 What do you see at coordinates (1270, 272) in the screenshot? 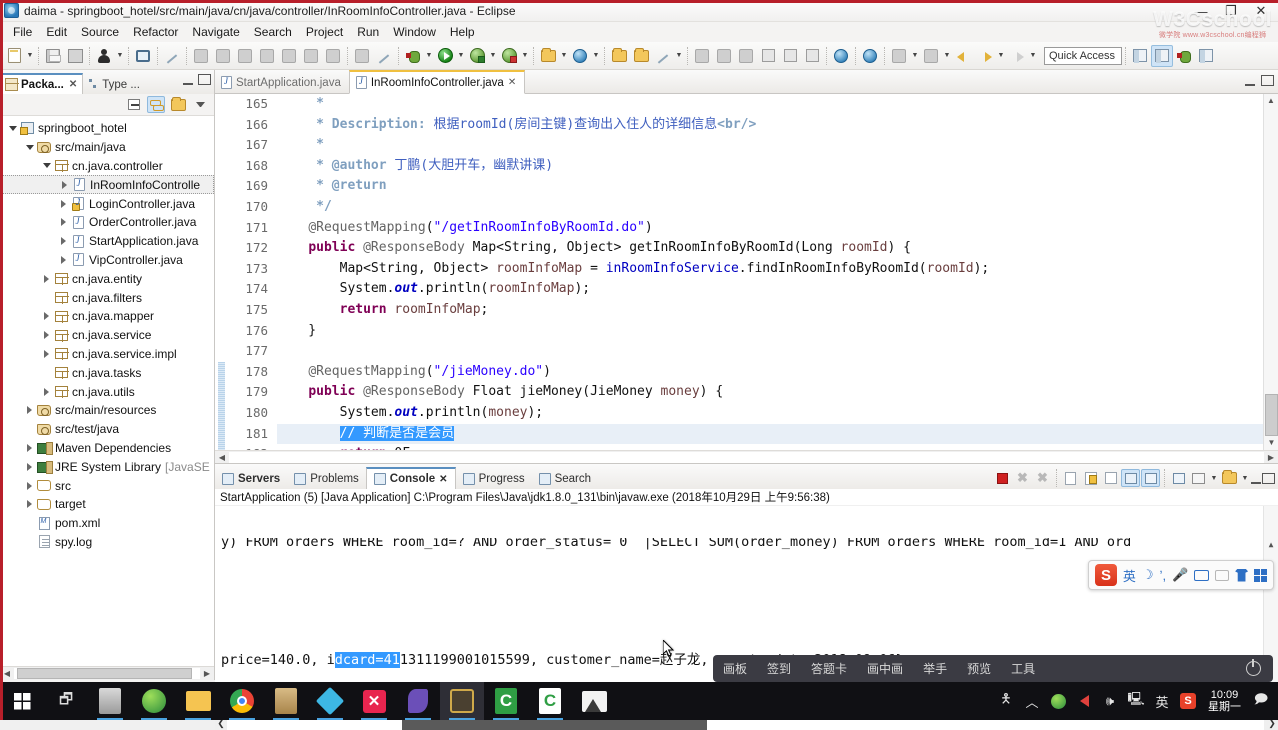
I see `editor-vertical-scrollbar: ▲ ▼` at bounding box center [1270, 272].